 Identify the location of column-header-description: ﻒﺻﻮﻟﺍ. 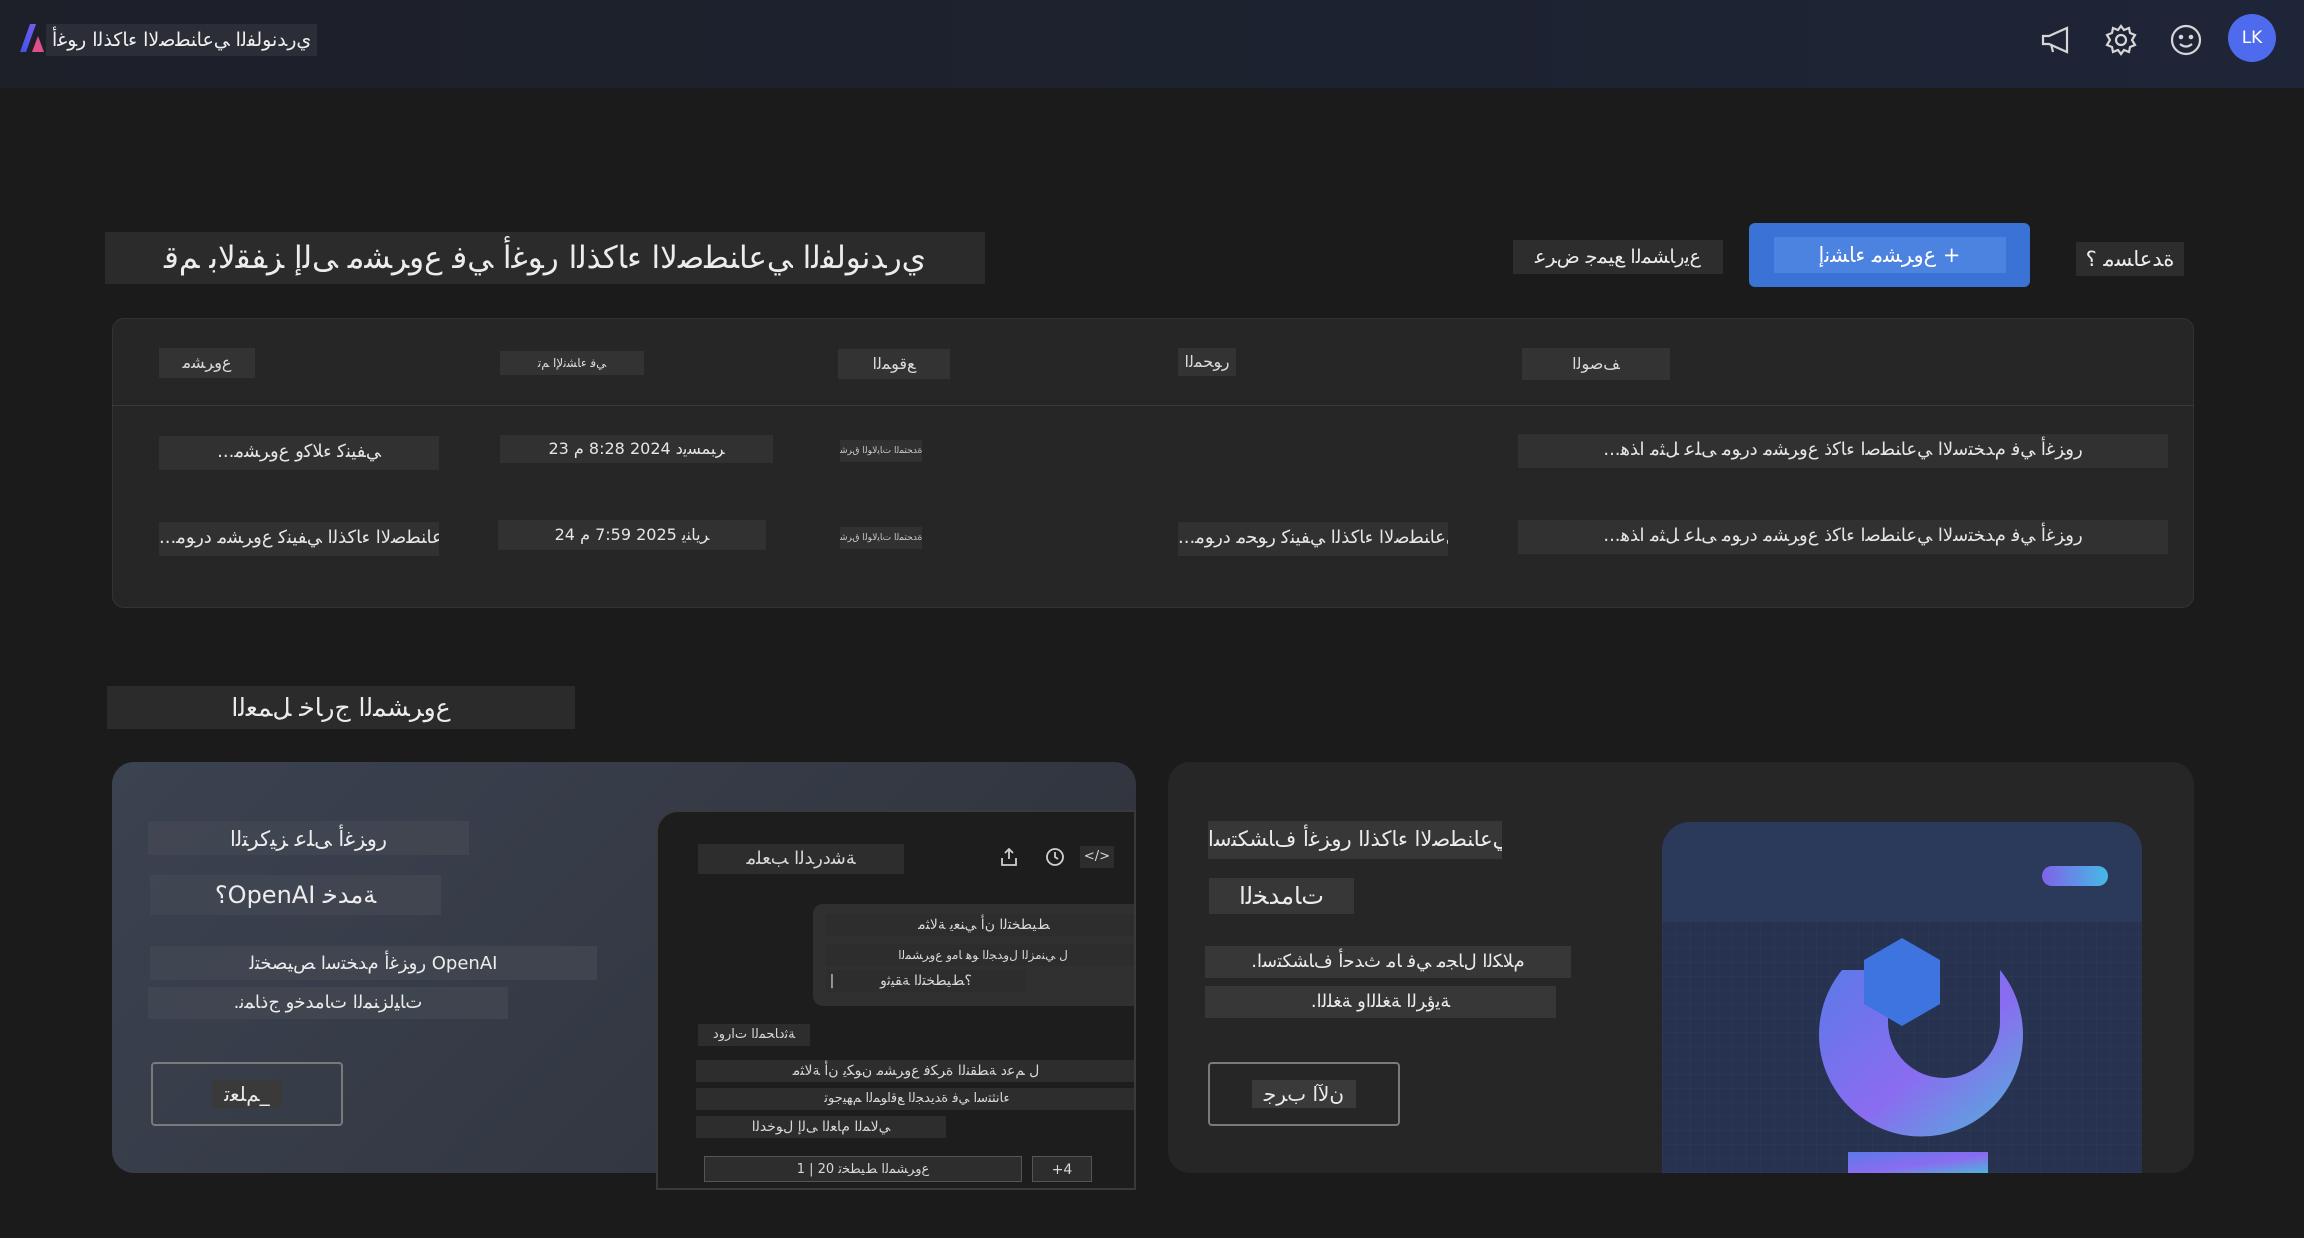
(1596, 364).